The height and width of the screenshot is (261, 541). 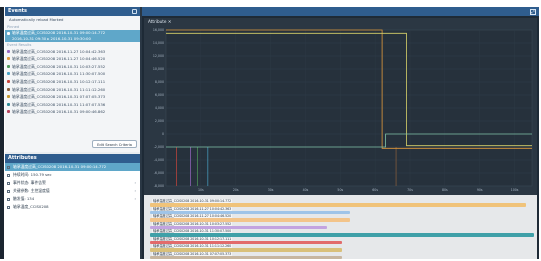 I want to click on x-tick-label: 40s, so click(x=306, y=190).